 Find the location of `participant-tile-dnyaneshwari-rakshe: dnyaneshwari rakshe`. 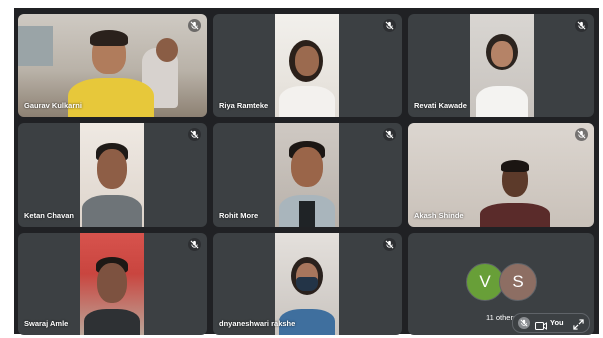

participant-tile-dnyaneshwari-rakshe: dnyaneshwari rakshe is located at coordinates (307, 284).